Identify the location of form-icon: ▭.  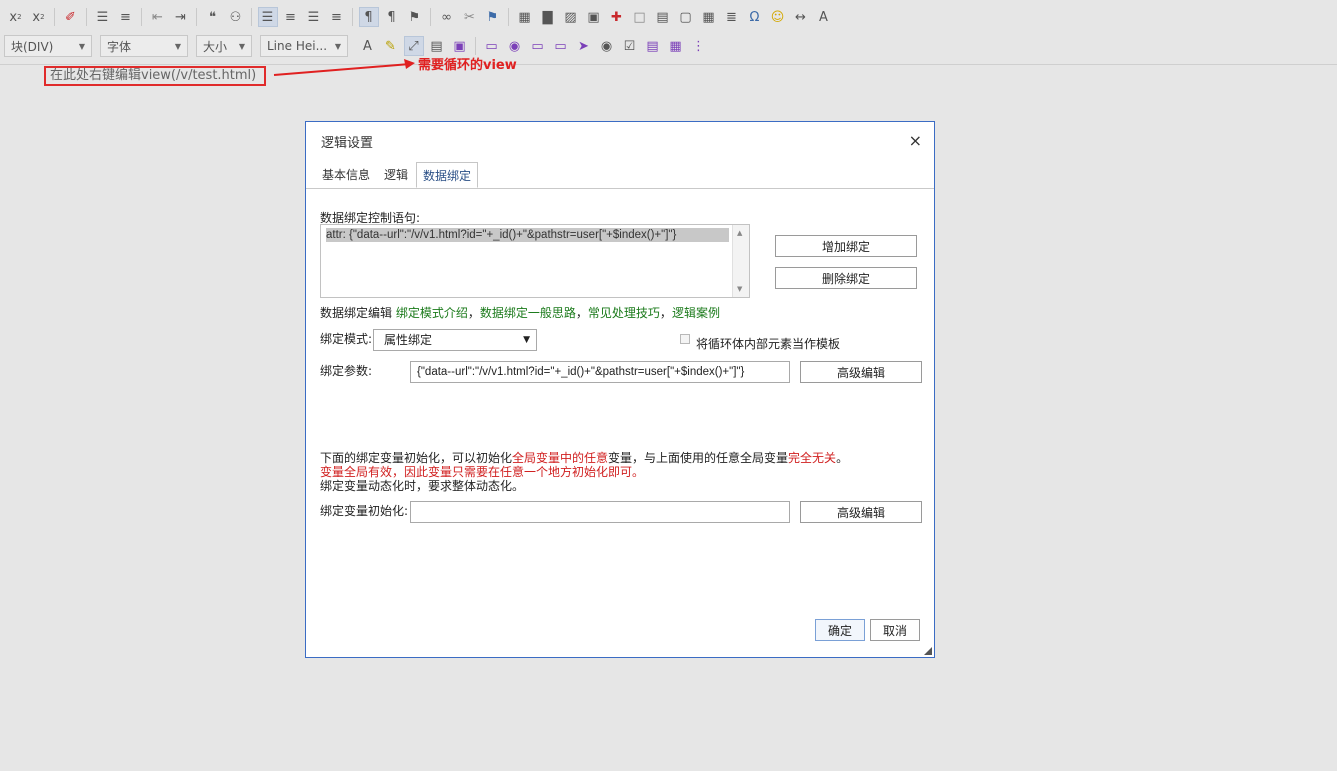
(492, 46).